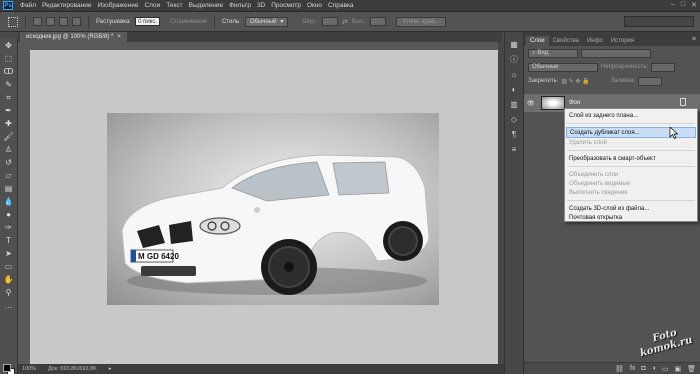  What do you see at coordinates (9, 202) in the screenshot?
I see `blur-tool-icon: 💧` at bounding box center [9, 202].